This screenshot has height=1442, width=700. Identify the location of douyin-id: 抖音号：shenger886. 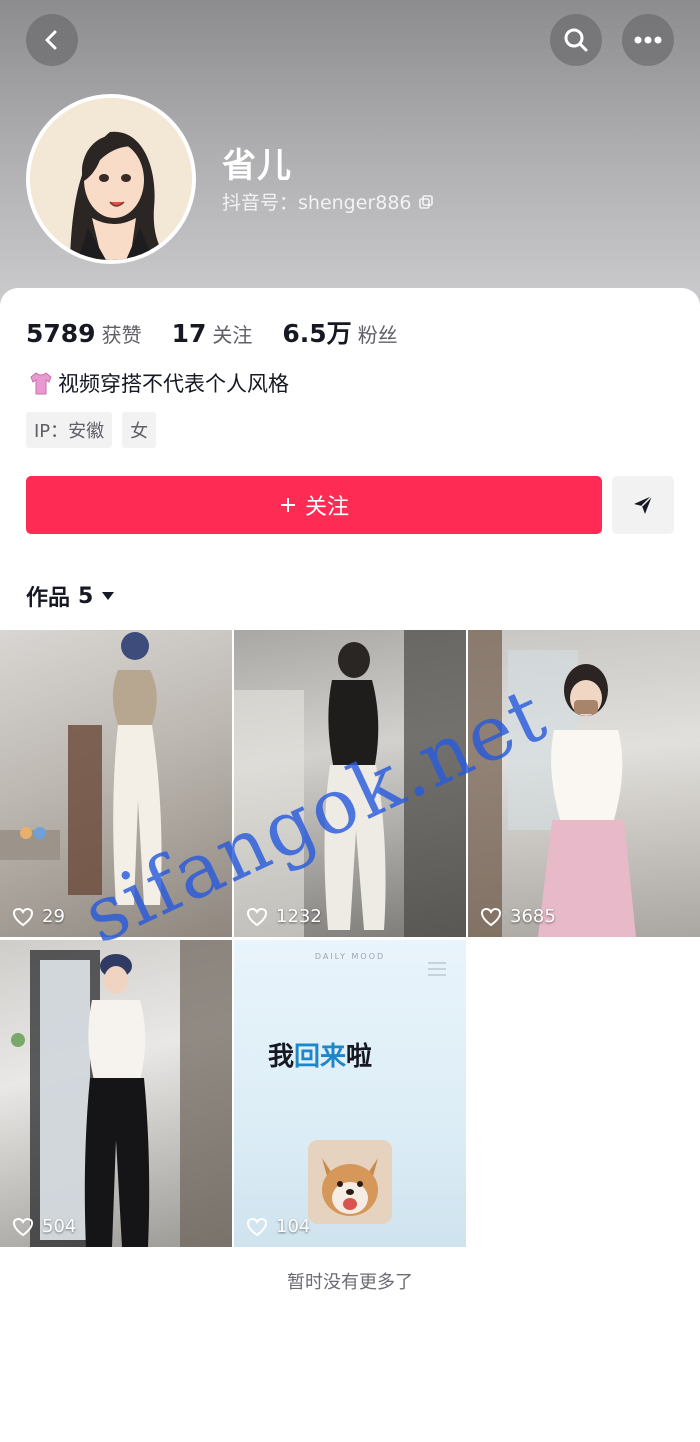
(328, 201).